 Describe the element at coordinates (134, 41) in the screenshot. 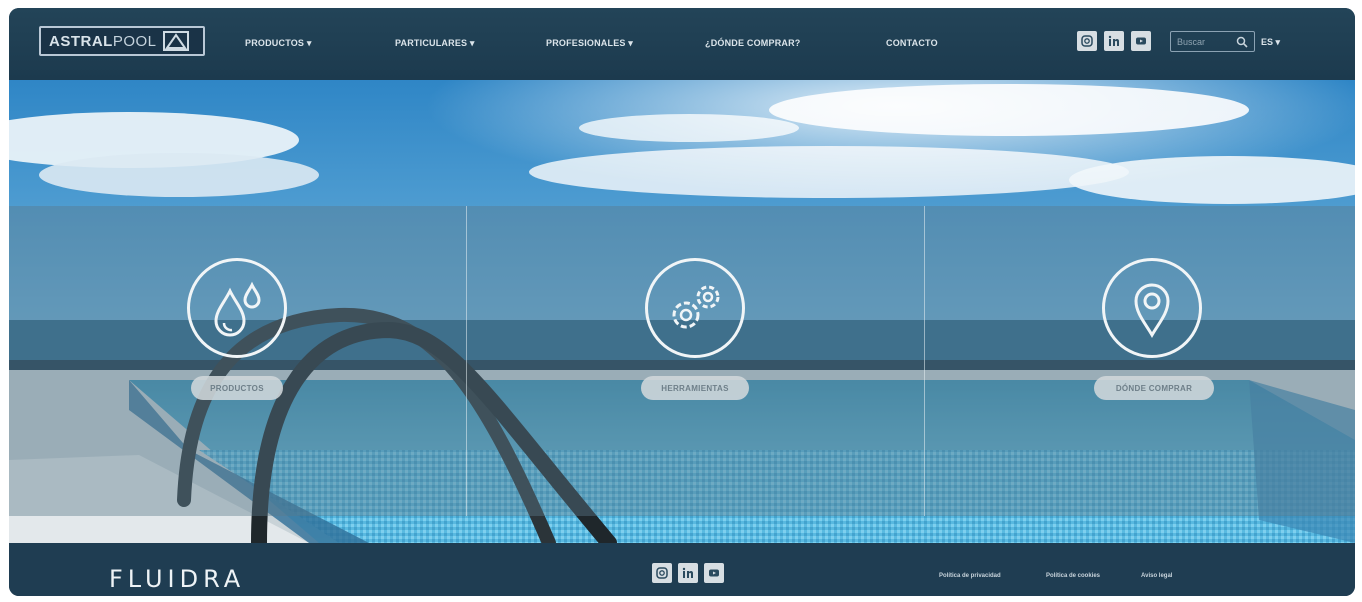

I see `logo-text-light: POOL` at that location.